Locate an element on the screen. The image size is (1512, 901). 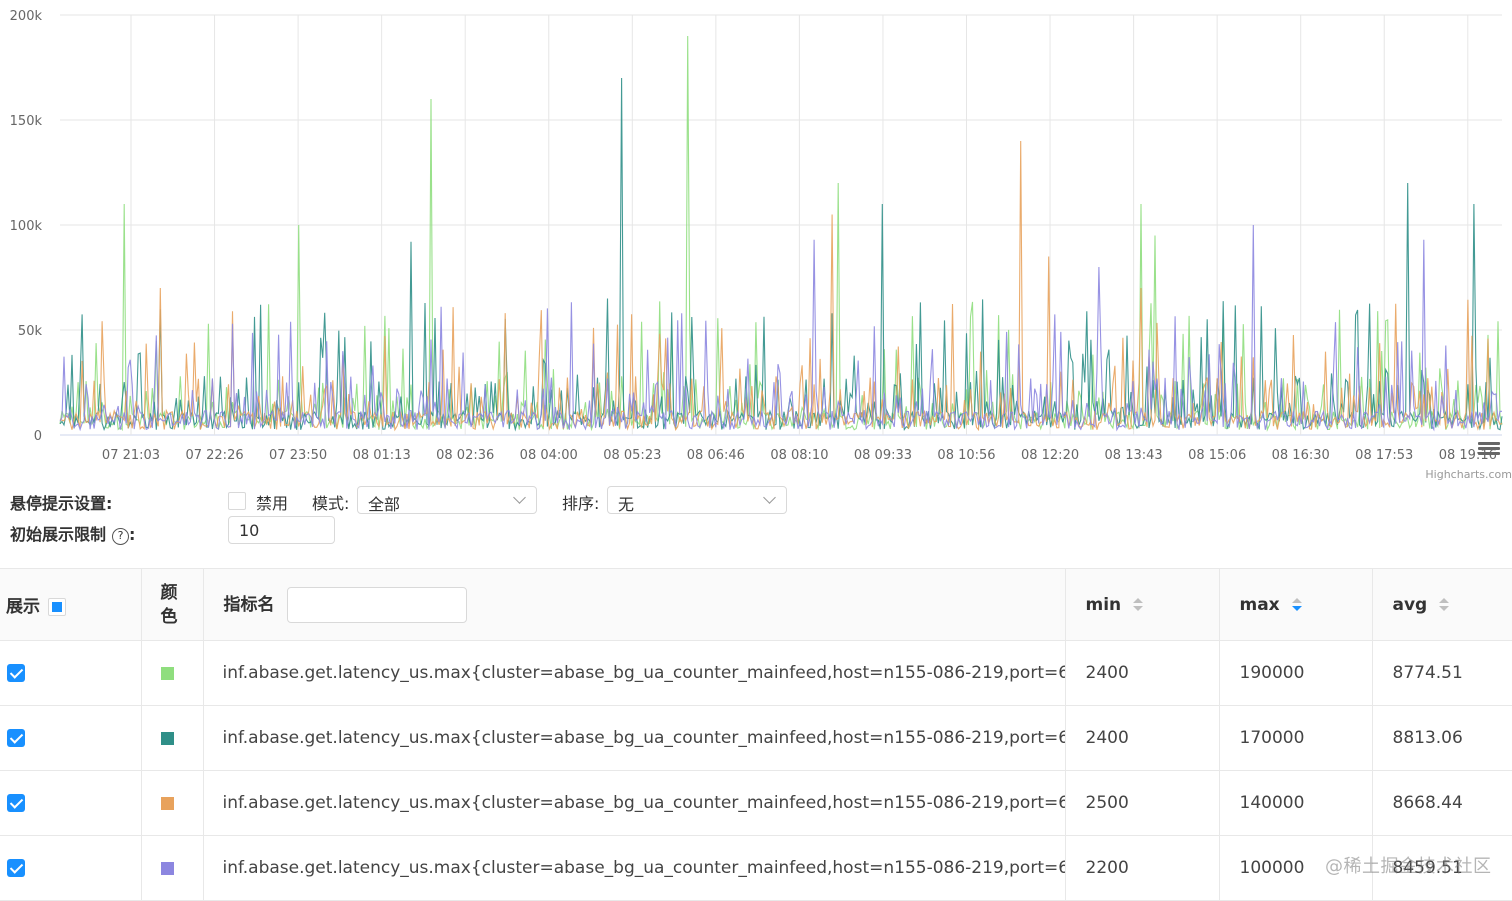
initial-limit-input: 10 is located at coordinates (281, 530).